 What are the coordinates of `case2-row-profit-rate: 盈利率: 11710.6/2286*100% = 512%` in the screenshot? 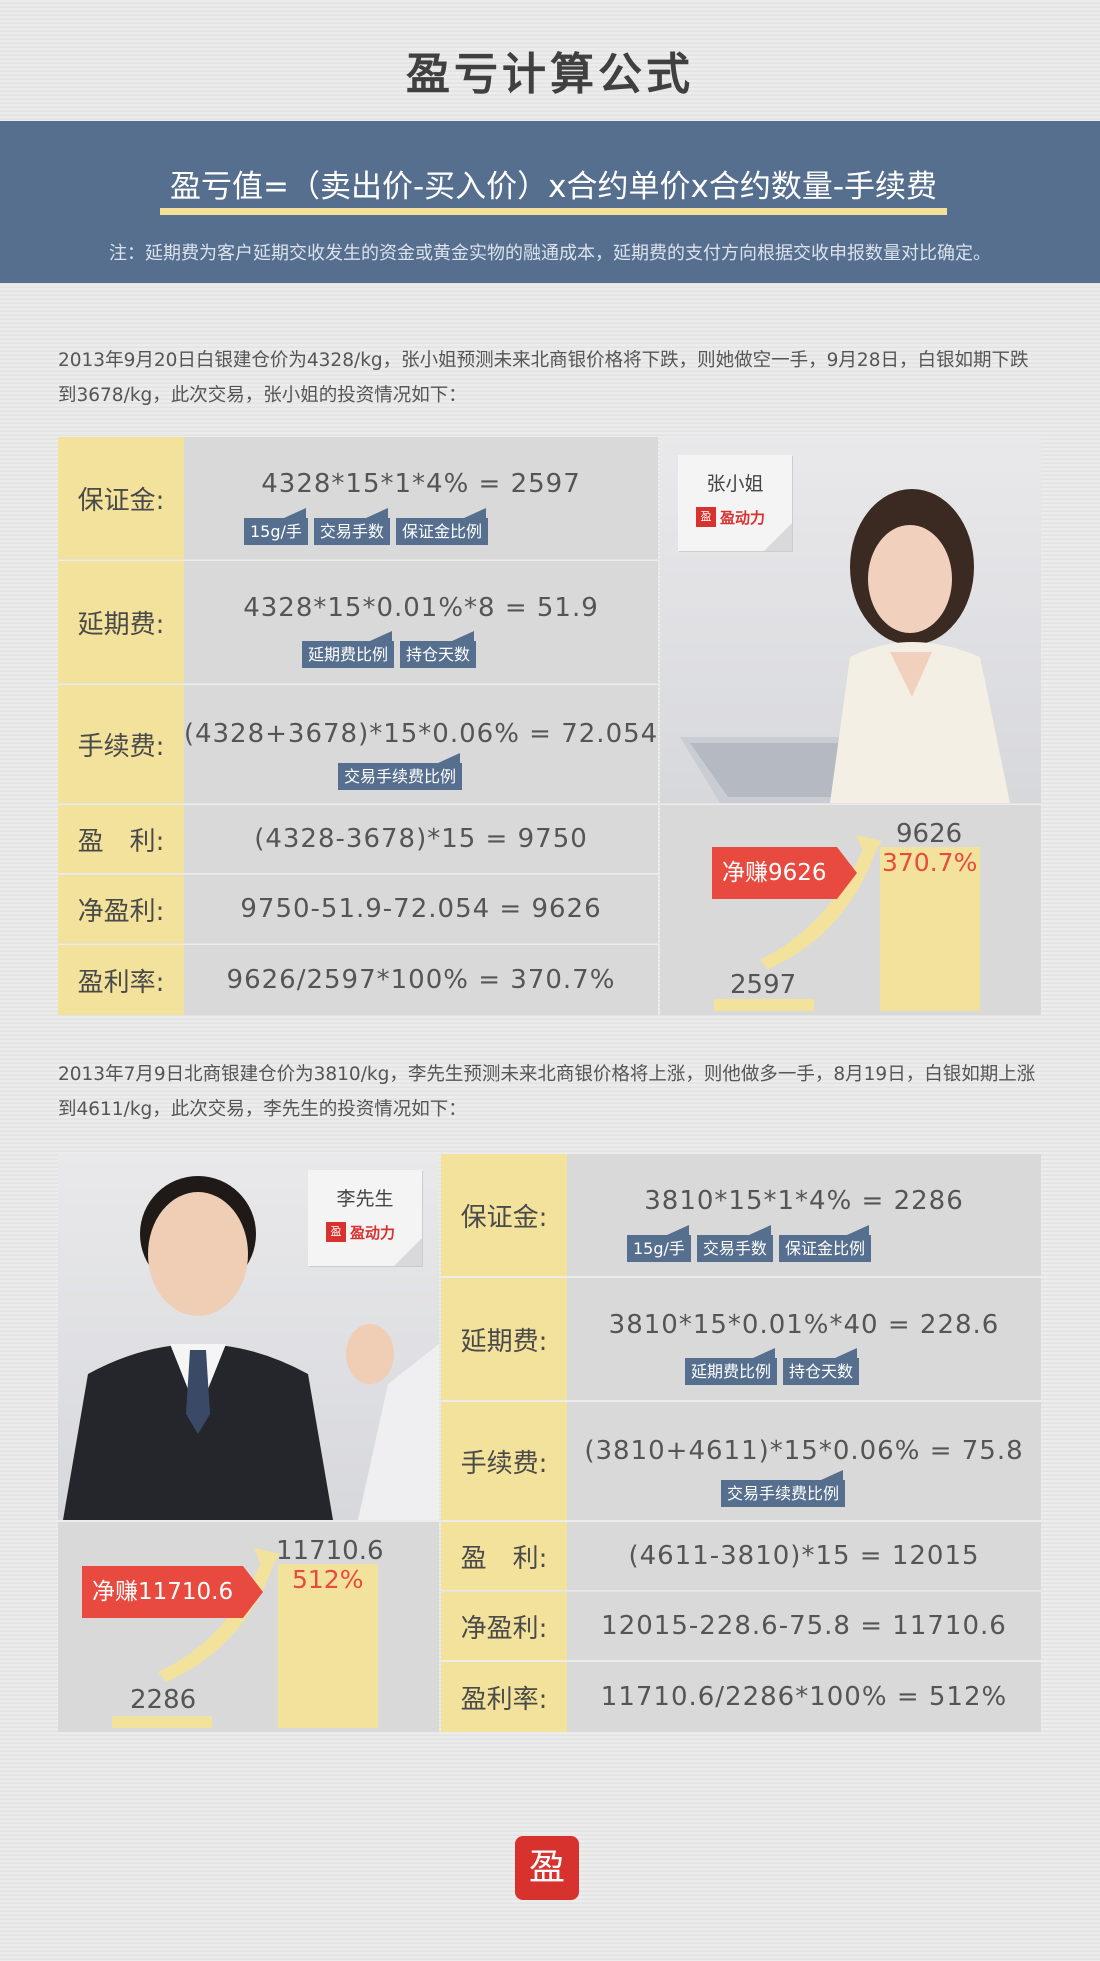 It's located at (741, 1697).